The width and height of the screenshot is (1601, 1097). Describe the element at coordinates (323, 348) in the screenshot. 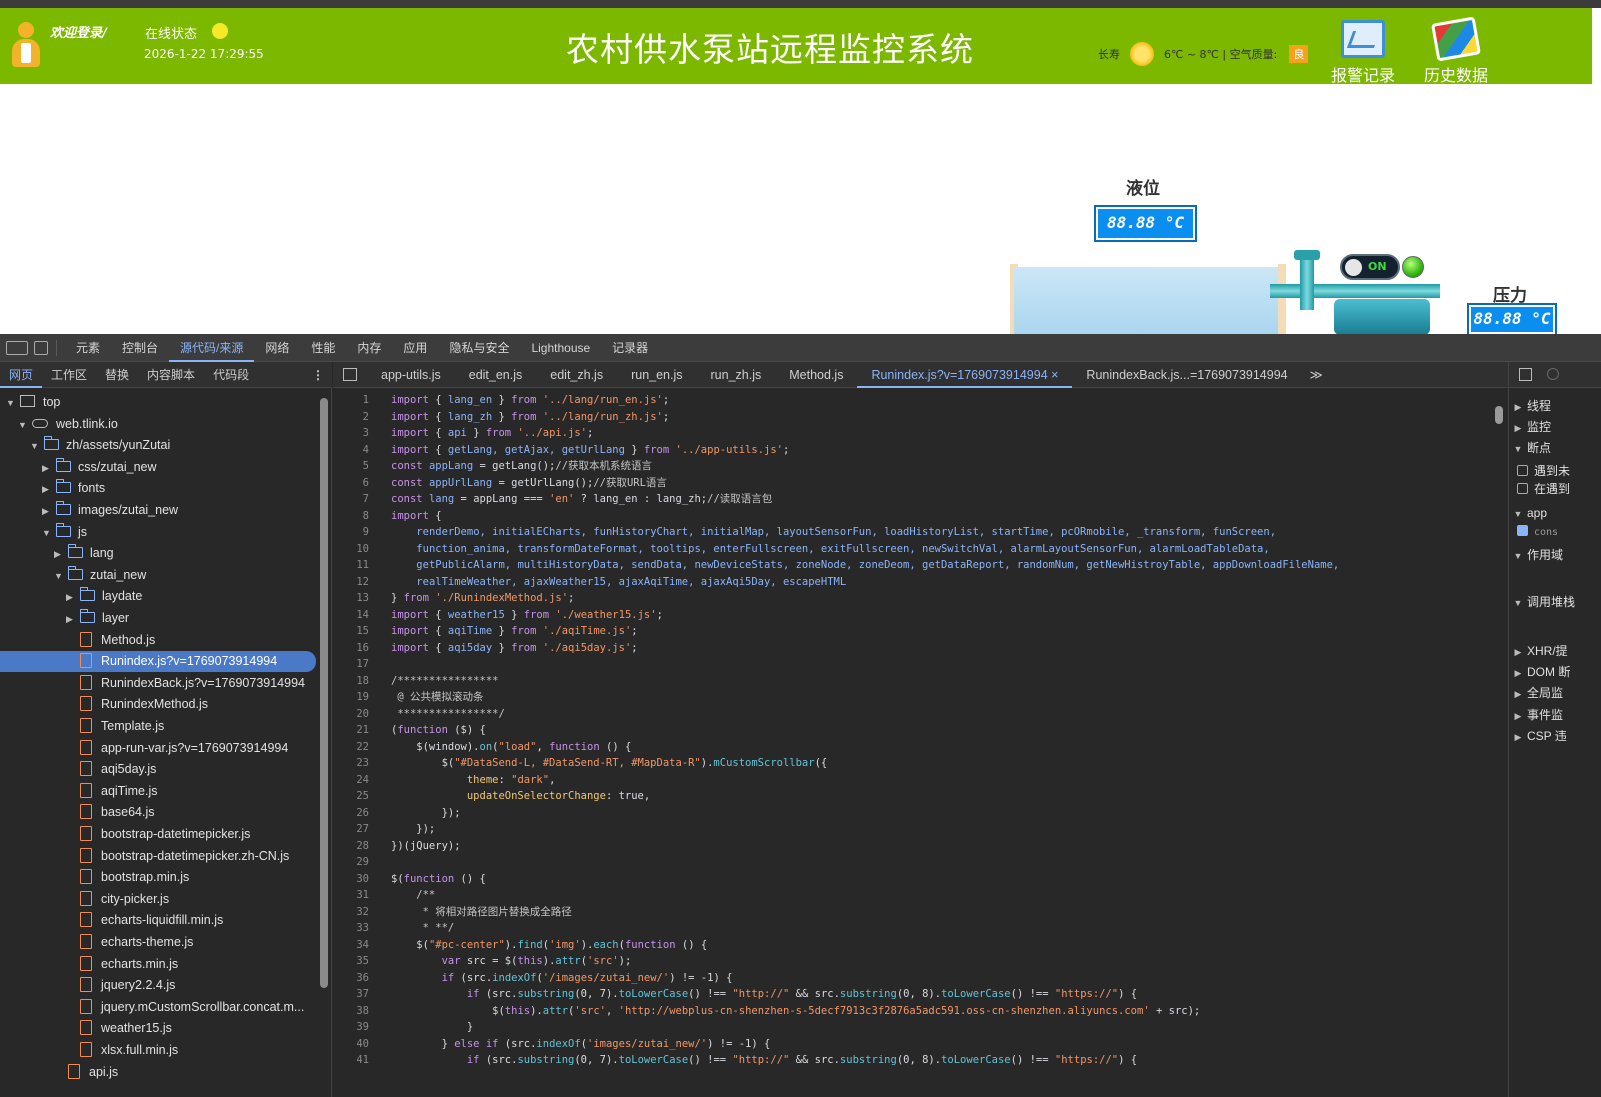

I see `devtools-tab: 性能` at that location.